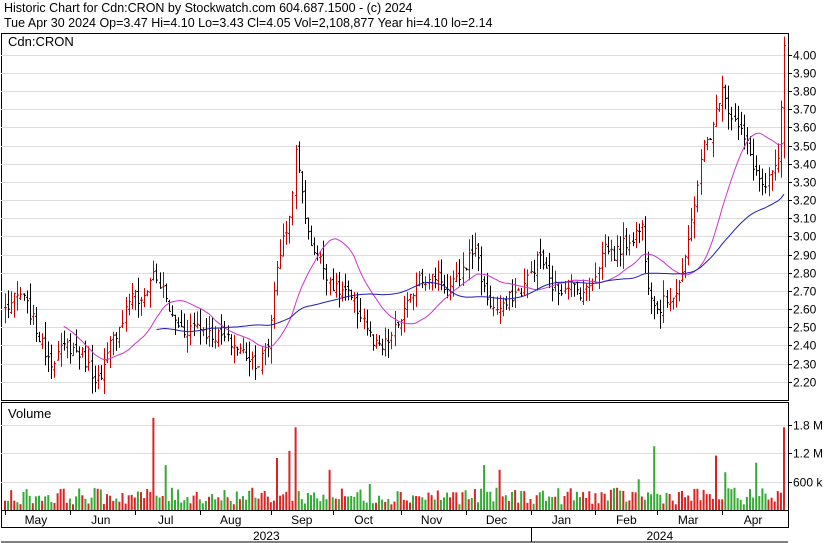 The width and height of the screenshot is (830, 543). What do you see at coordinates (805, 128) in the screenshot?
I see `price-tick-label: 3.60` at bounding box center [805, 128].